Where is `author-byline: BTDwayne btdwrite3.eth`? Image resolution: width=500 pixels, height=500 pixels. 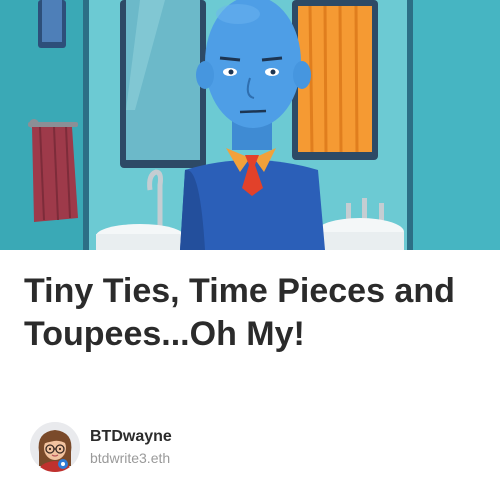 author-byline: BTDwayne btdwrite3.eth is located at coordinates (101, 447).